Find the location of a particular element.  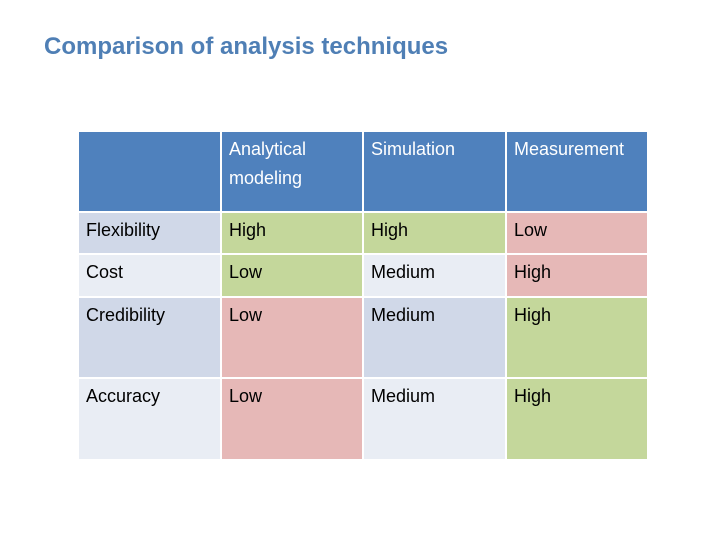

row-header-cost: Cost is located at coordinates (149, 275).